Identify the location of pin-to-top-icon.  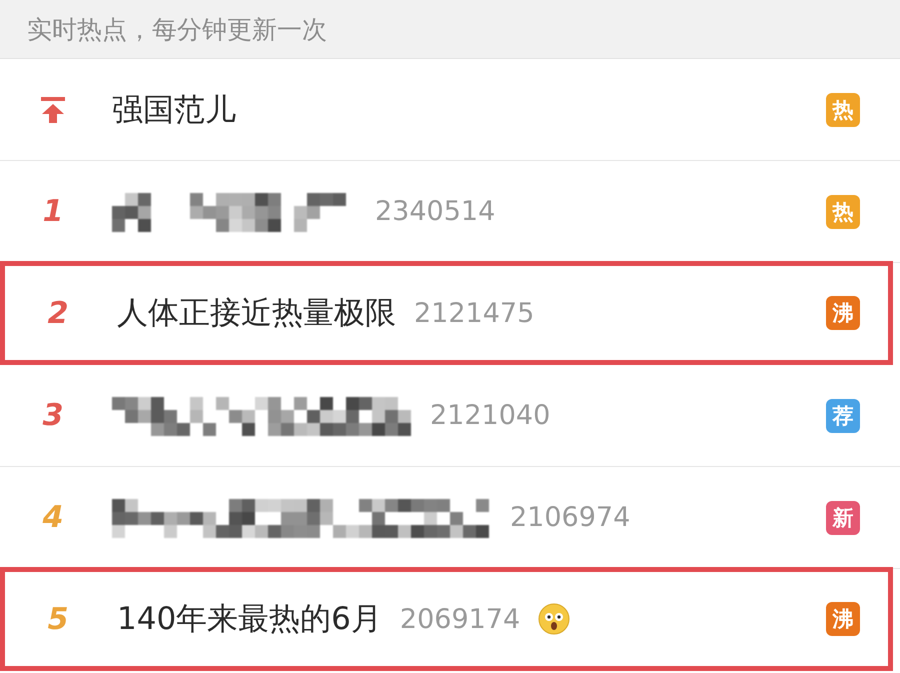
(53, 110).